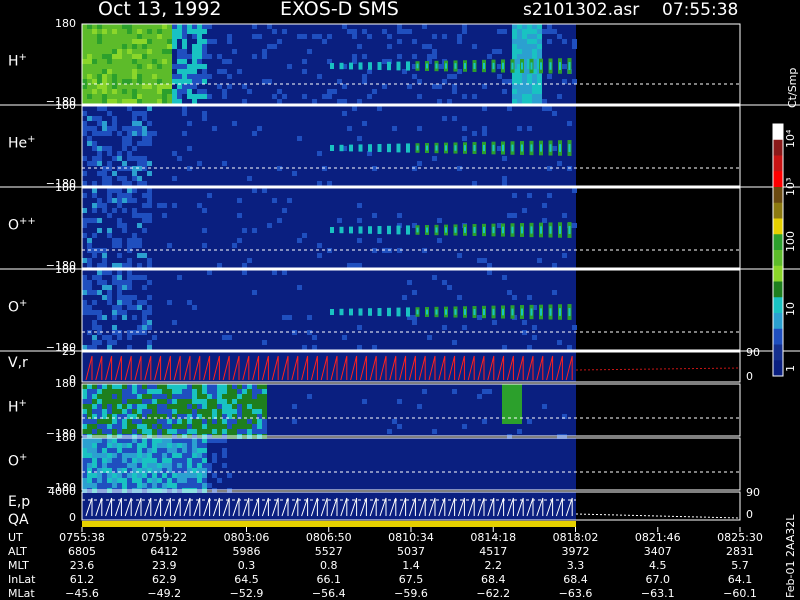 The height and width of the screenshot is (600, 800). Describe the element at coordinates (246, 593) in the screenshot. I see `table-cell: −52.9` at that location.